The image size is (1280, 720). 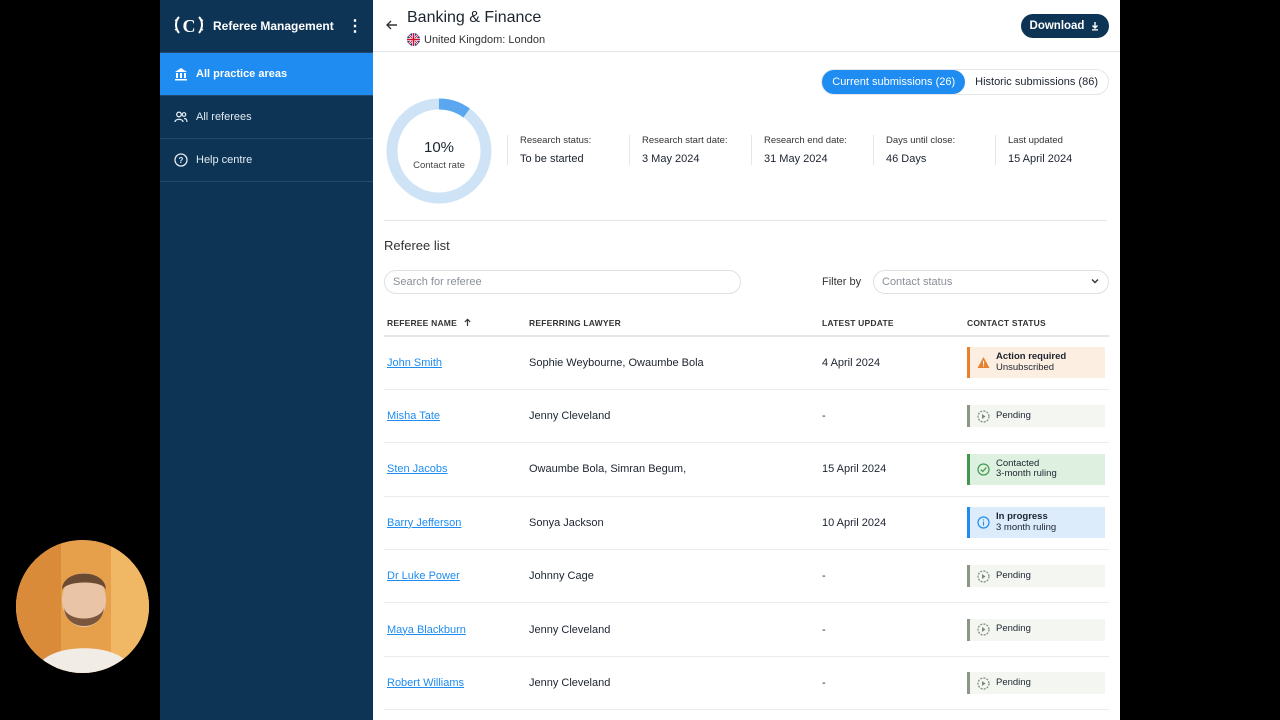 What do you see at coordinates (1035, 140) in the screenshot?
I see `stat-label: Last updated` at bounding box center [1035, 140].